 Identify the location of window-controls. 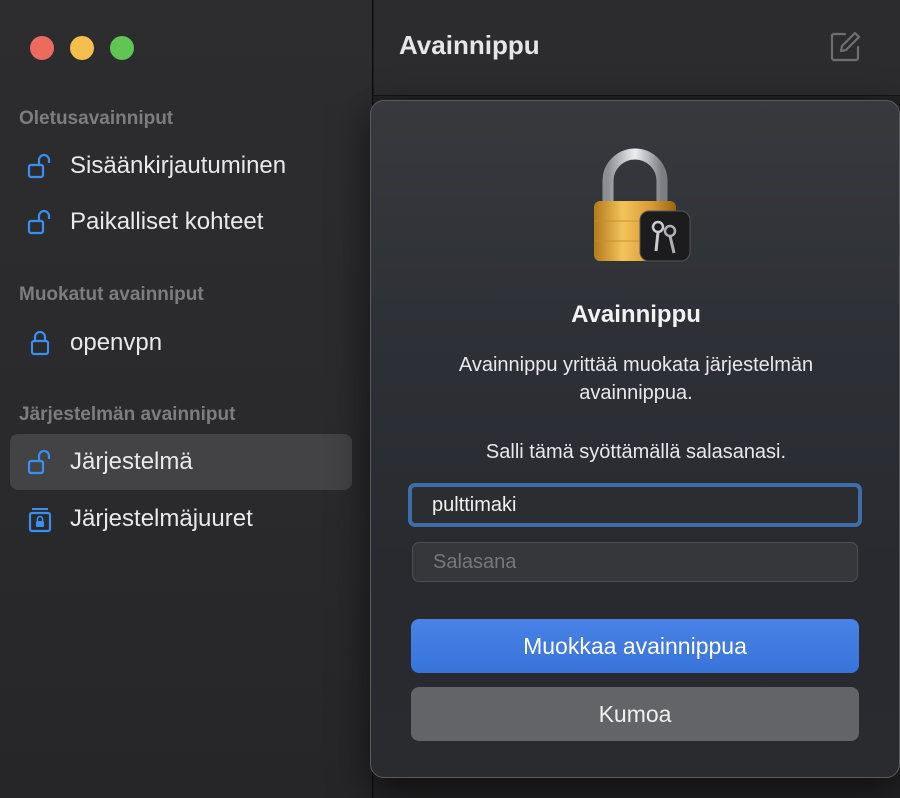
(82, 48).